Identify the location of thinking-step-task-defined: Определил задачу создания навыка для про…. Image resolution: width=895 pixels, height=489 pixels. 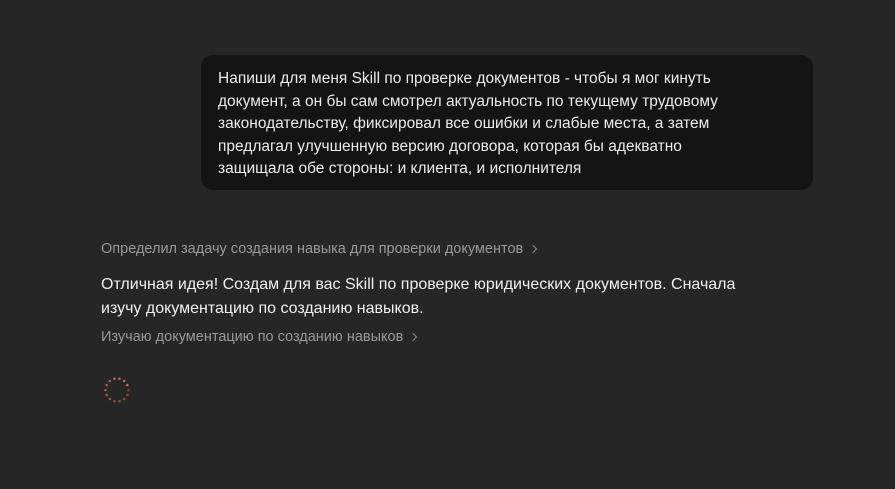
(319, 249).